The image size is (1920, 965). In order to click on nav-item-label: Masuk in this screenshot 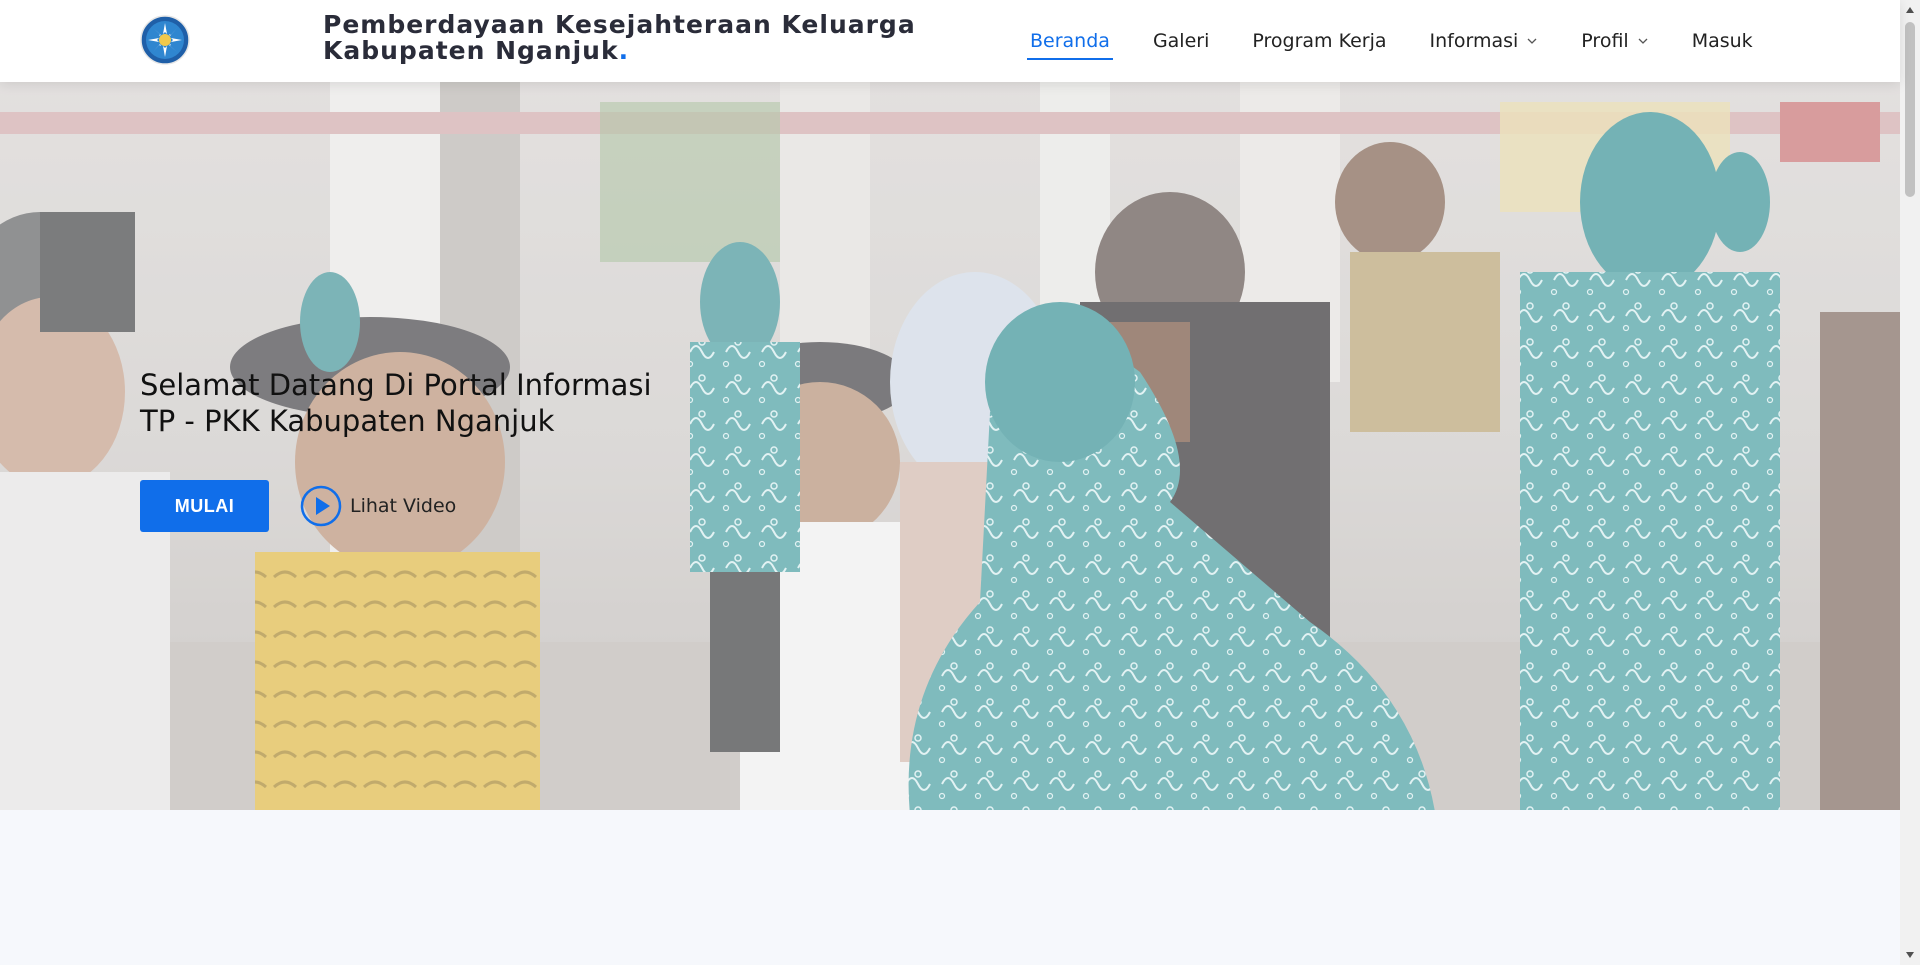, I will do `click(1722, 41)`.